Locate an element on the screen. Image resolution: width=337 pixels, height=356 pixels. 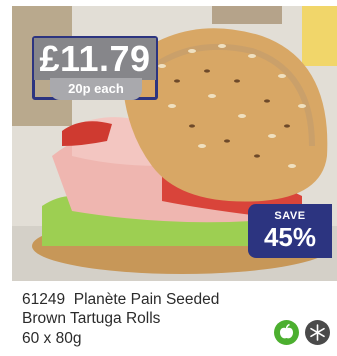
save-label: SAVE is located at coordinates (290, 216).